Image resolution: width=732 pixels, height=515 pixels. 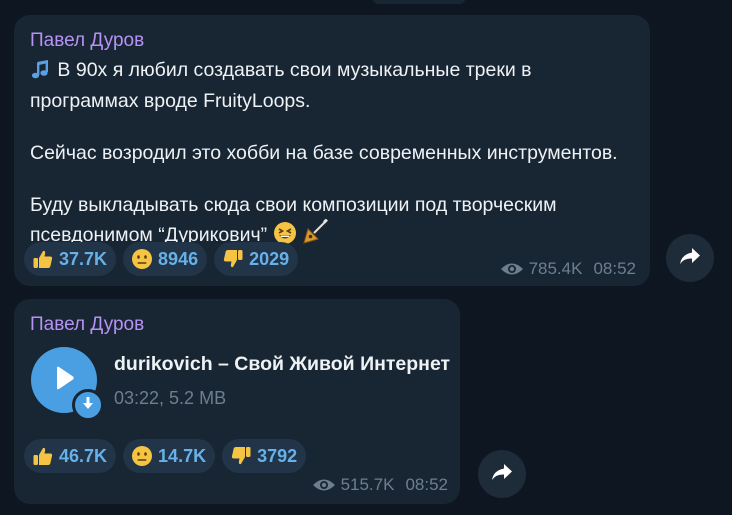 What do you see at coordinates (315, 235) in the screenshot?
I see `balalaika-icon` at bounding box center [315, 235].